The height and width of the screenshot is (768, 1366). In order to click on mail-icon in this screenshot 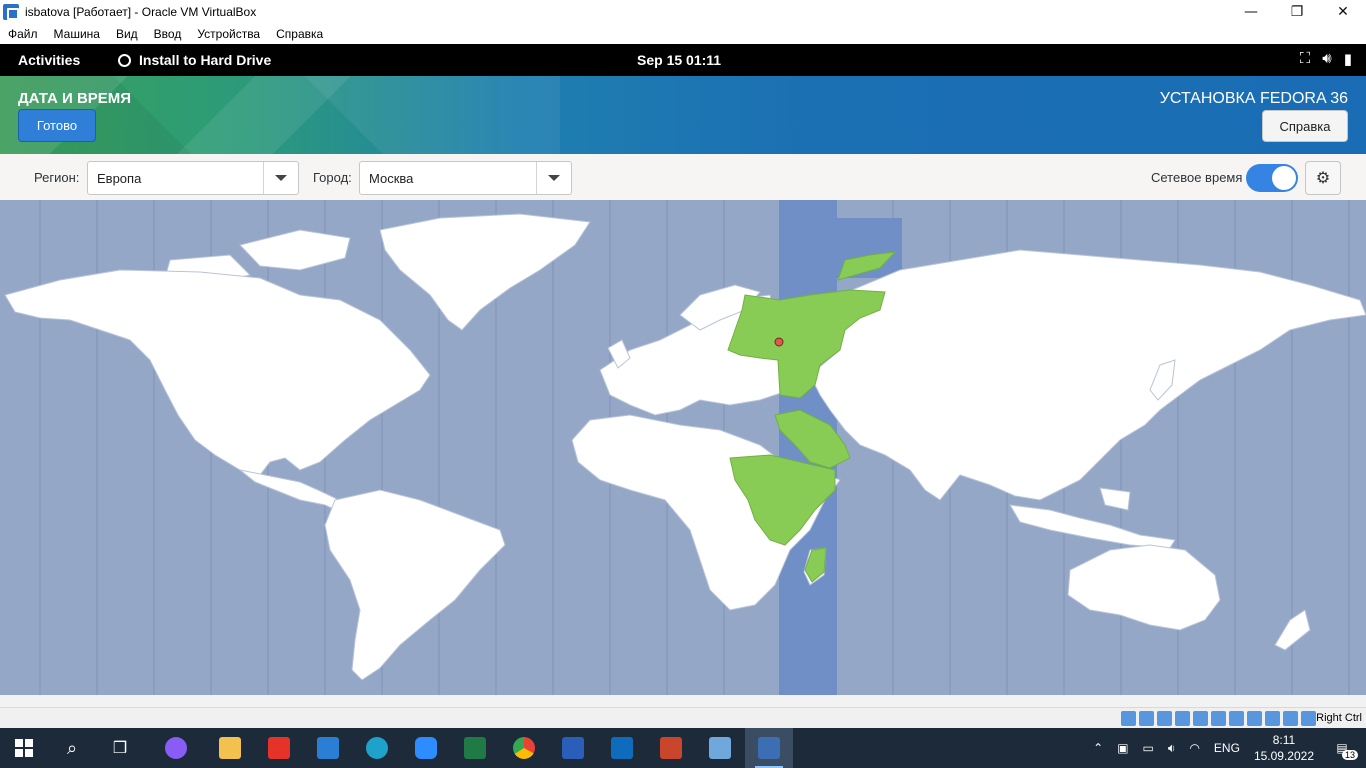, I will do `click(328, 748)`.